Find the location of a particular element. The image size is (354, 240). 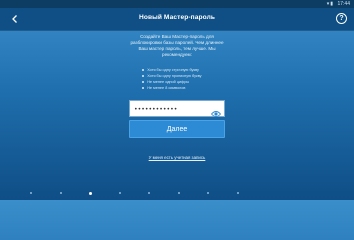

password-field is located at coordinates (177, 108).